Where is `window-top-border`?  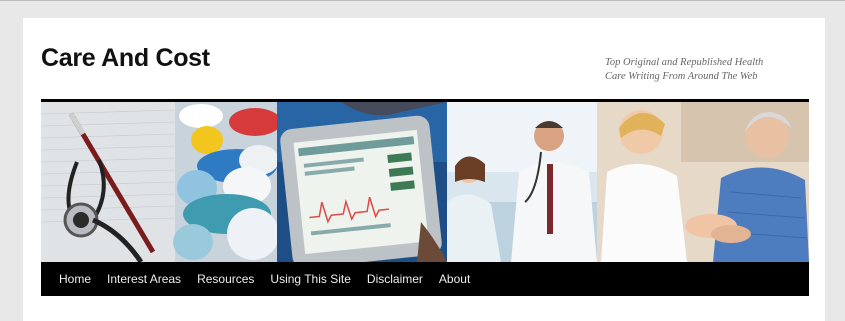 window-top-border is located at coordinates (422, 0).